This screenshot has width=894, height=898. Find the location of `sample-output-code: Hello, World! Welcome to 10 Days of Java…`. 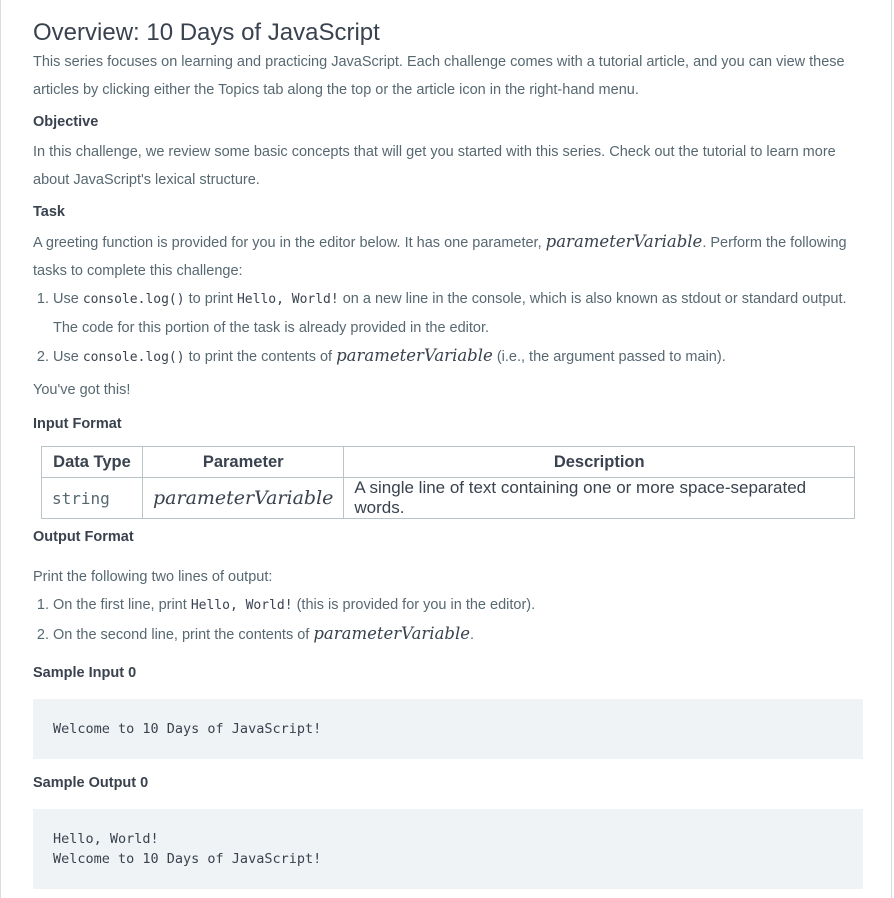

sample-output-code: Hello, World! Welcome to 10 Days of Java… is located at coordinates (448, 849).